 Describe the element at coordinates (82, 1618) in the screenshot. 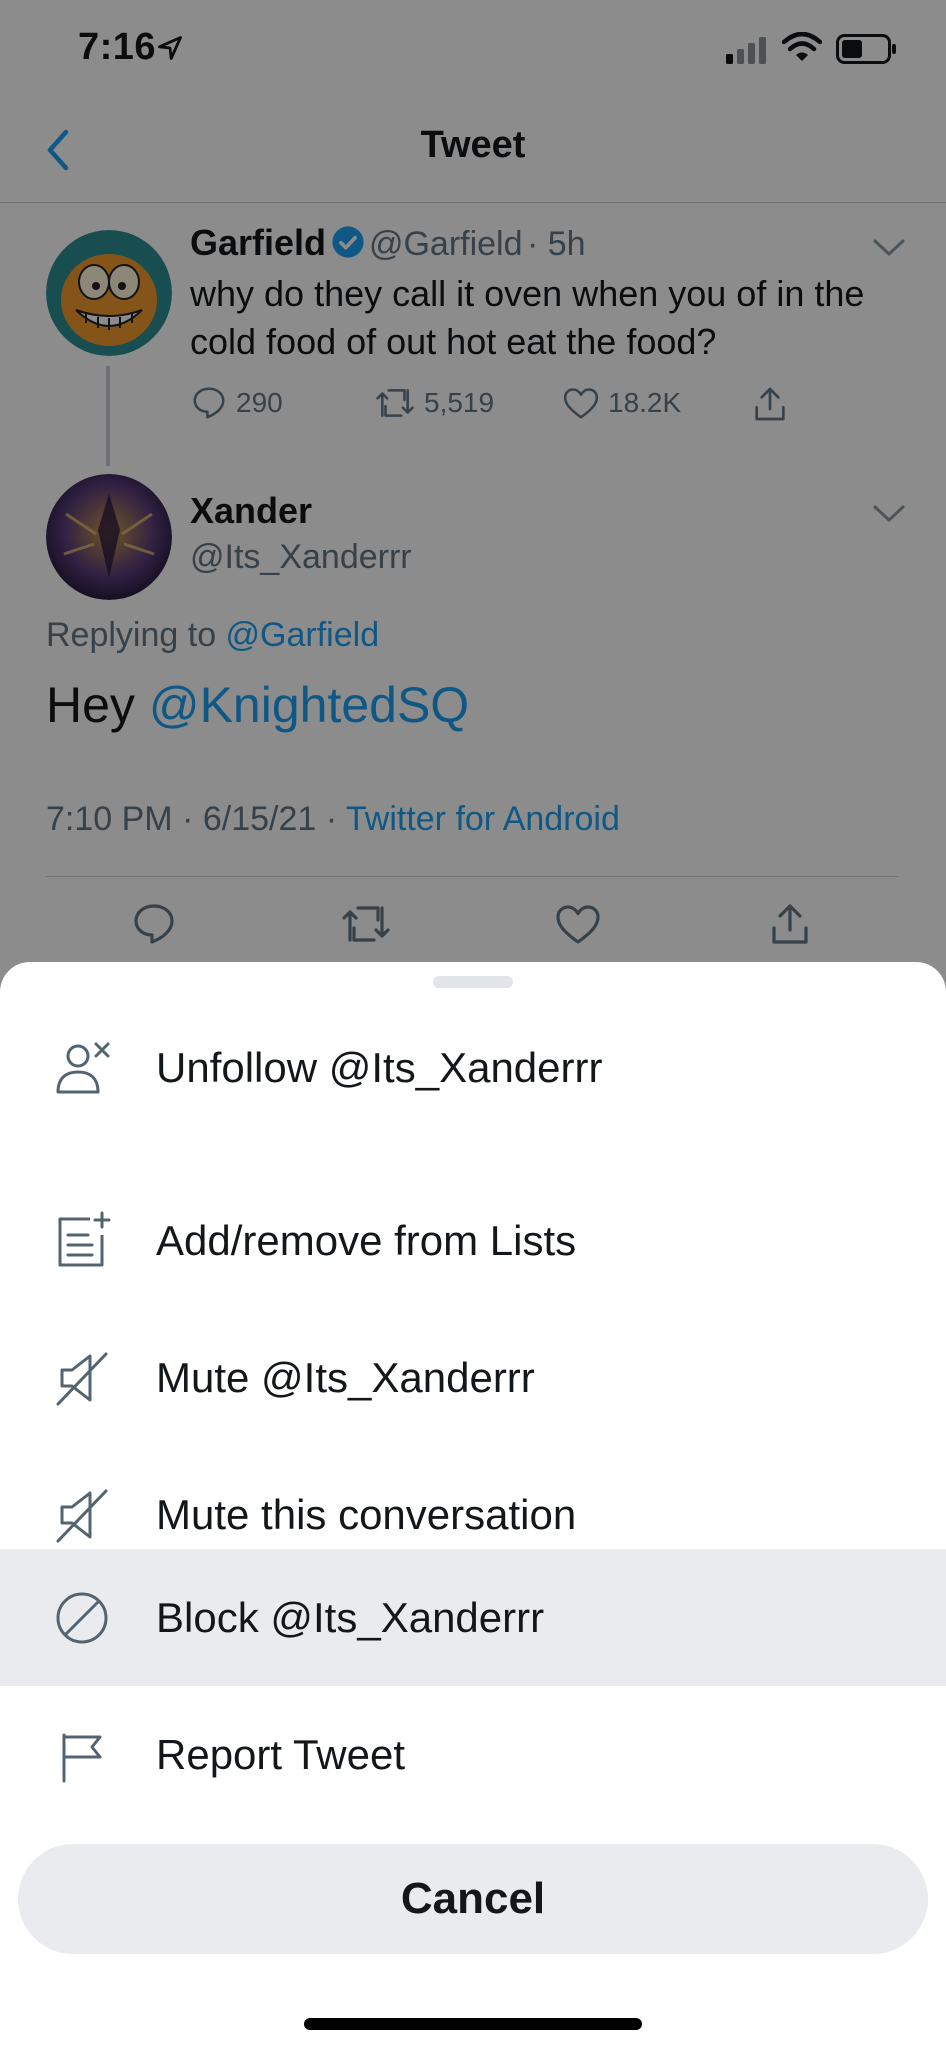

I see `block-icon` at that location.